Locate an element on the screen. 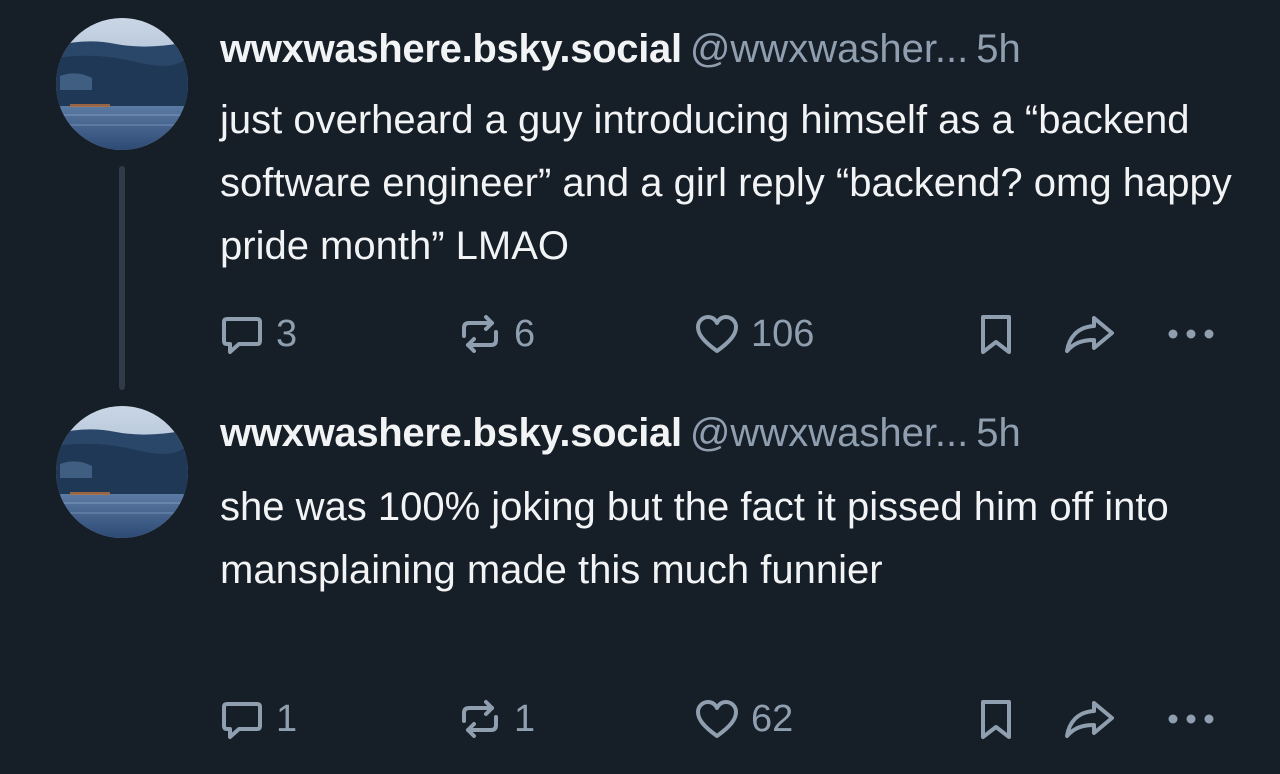 Image resolution: width=1280 pixels, height=774 pixels. repost-button: 6 is located at coordinates (495, 334).